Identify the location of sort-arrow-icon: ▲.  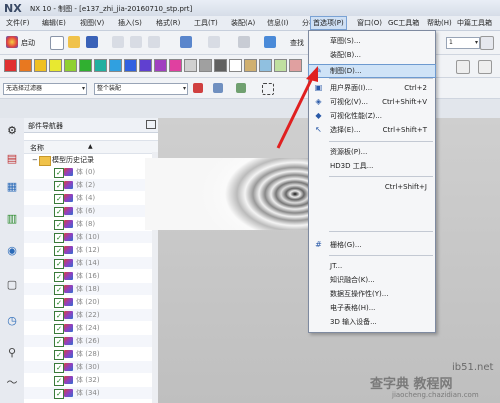
(90, 146).